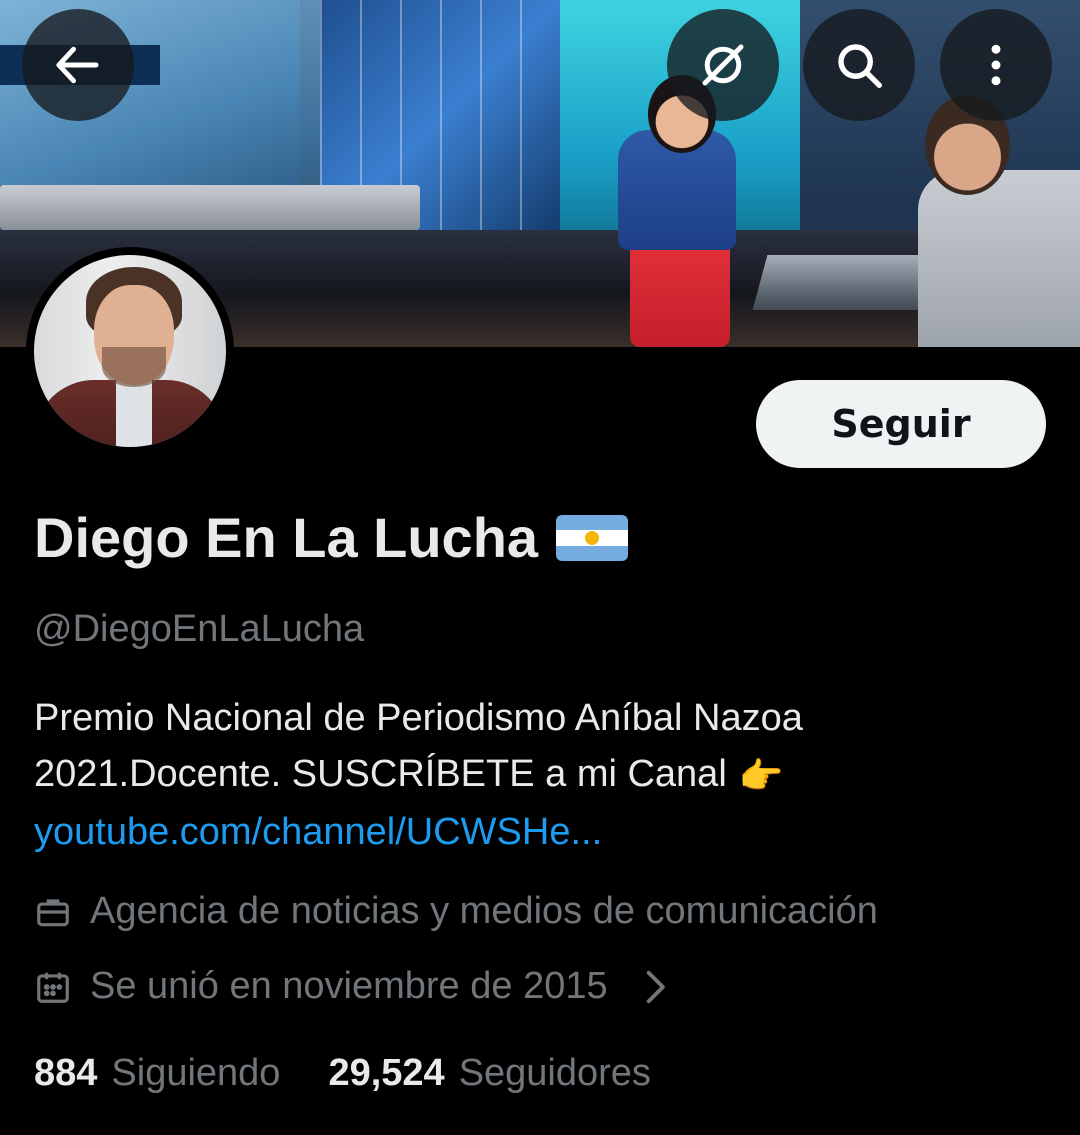 This screenshot has height=1135, width=1080. I want to click on display-name: Diego En La Lucha, so click(331, 537).